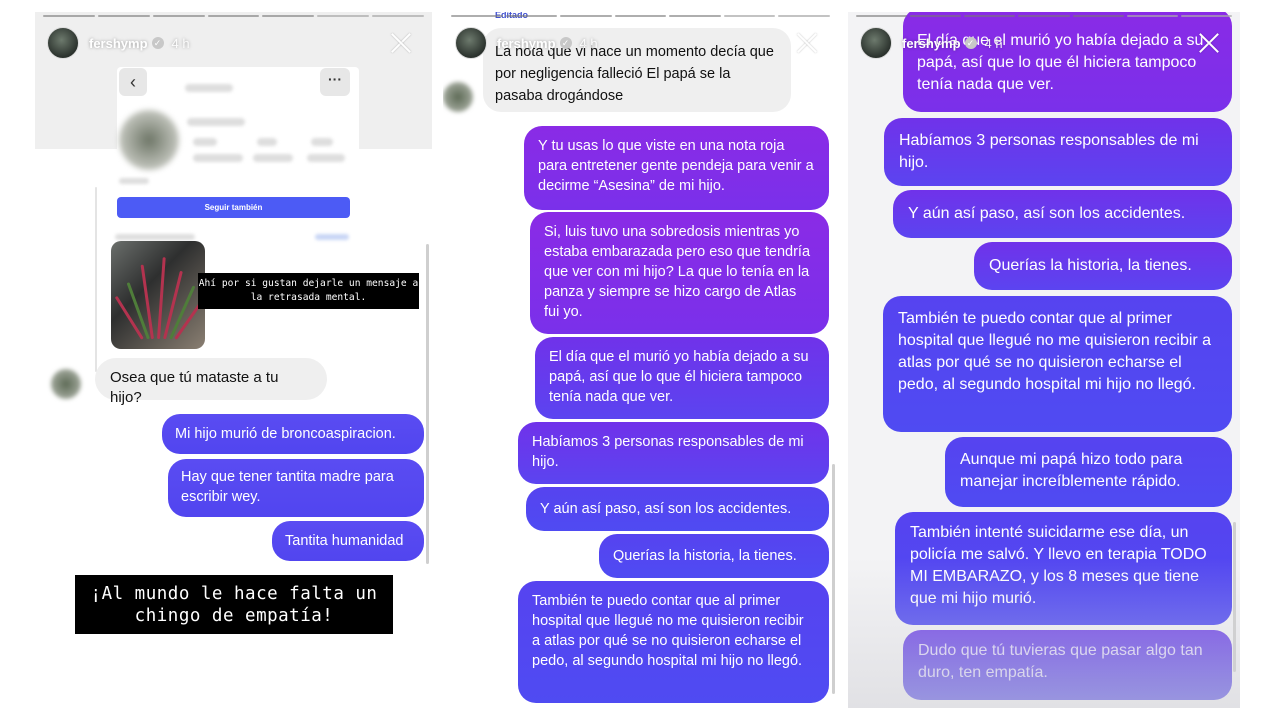 The width and height of the screenshot is (1280, 720). I want to click on blurred-avatar, so click(149, 140).